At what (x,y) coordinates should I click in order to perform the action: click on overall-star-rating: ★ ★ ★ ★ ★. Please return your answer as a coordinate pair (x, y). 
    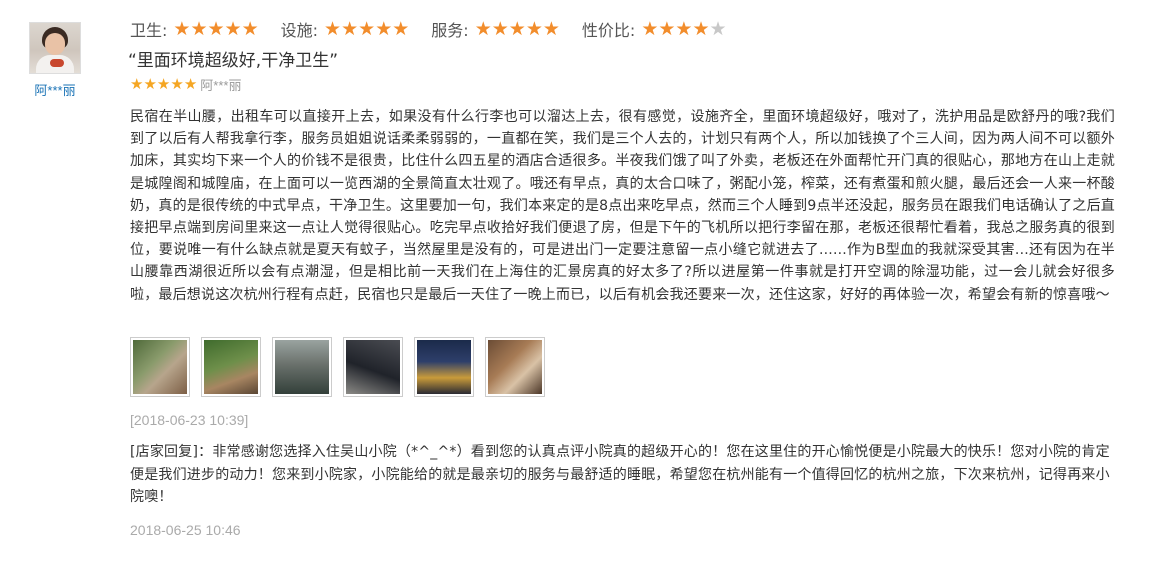
    Looking at the image, I should click on (163, 84).